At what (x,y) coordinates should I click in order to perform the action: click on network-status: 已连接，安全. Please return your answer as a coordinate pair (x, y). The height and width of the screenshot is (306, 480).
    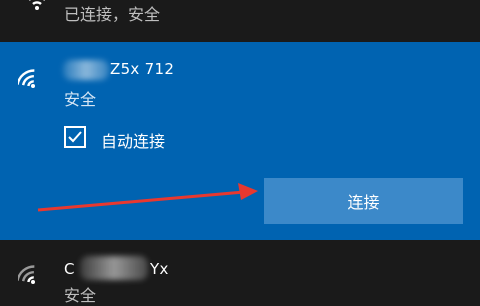
    Looking at the image, I should click on (112, 14).